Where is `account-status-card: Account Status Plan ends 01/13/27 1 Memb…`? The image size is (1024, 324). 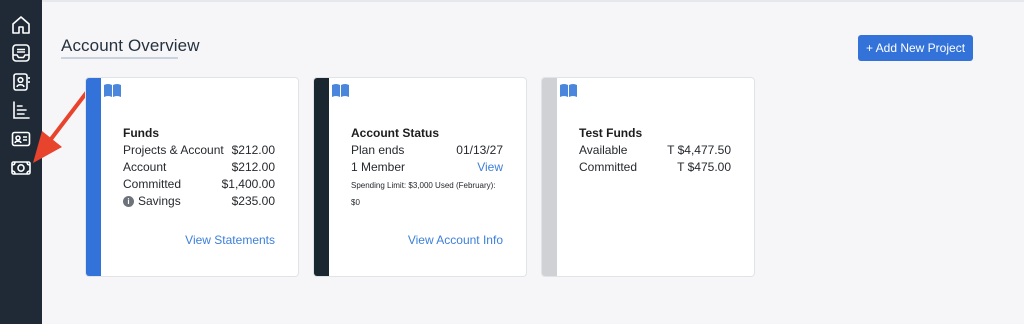 account-status-card: Account Status Plan ends 01/13/27 1 Memb… is located at coordinates (420, 177).